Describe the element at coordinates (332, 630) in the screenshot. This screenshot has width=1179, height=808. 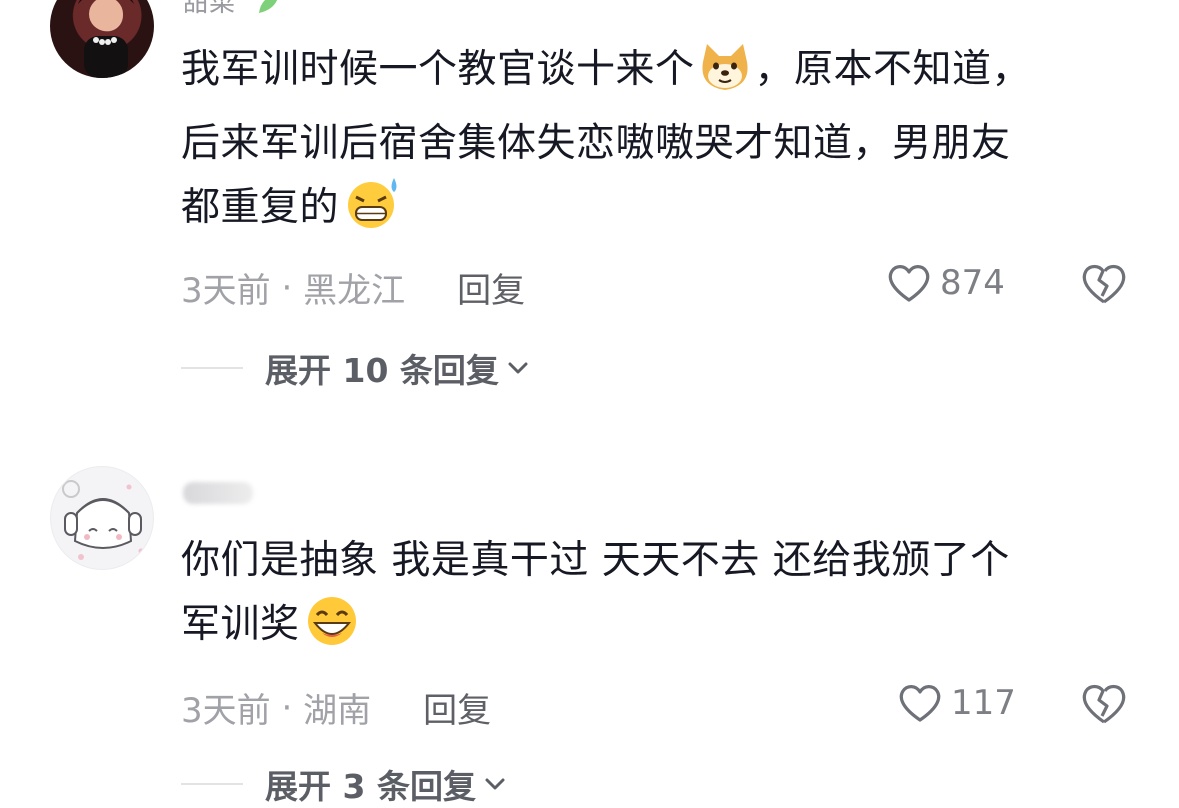
I see `grin-emoji` at that location.